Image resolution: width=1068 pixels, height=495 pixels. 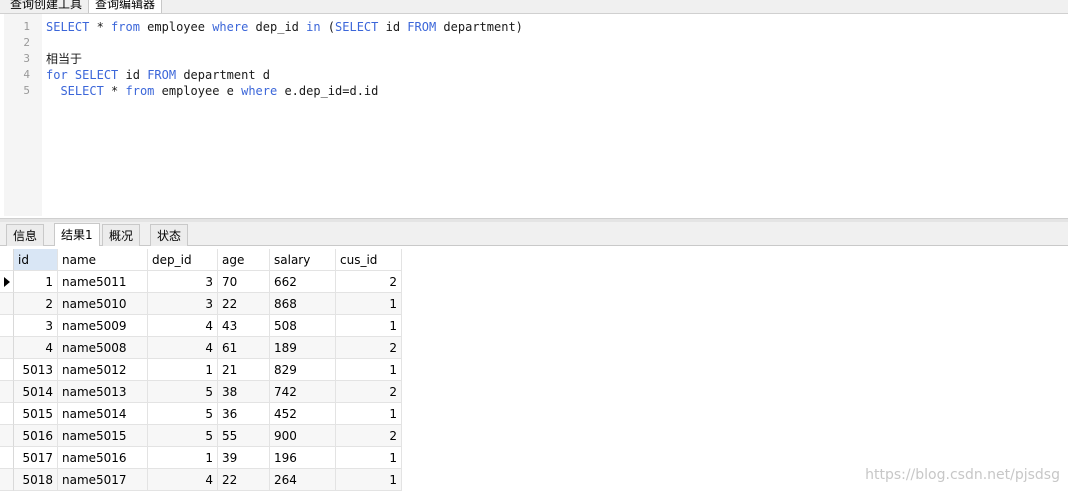 I want to click on tab-query-builder: 查询创建工具, so click(x=46, y=6).